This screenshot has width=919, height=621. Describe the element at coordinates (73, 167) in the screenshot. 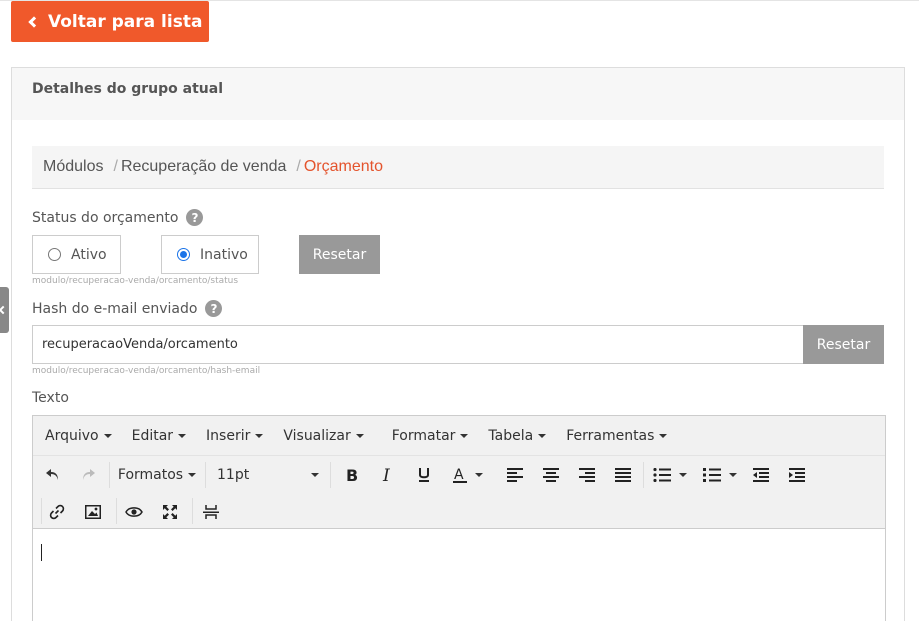

I see `breadcrumb-item-modulos: Módulos` at that location.